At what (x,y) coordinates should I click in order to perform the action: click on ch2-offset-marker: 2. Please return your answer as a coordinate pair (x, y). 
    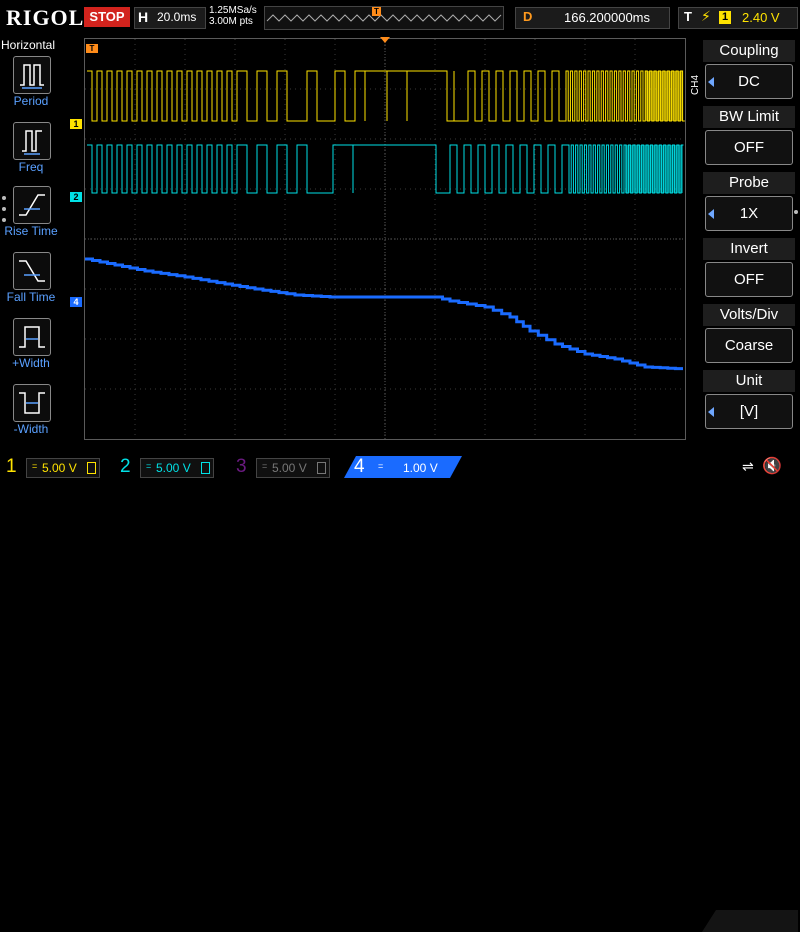
    Looking at the image, I should click on (76, 197).